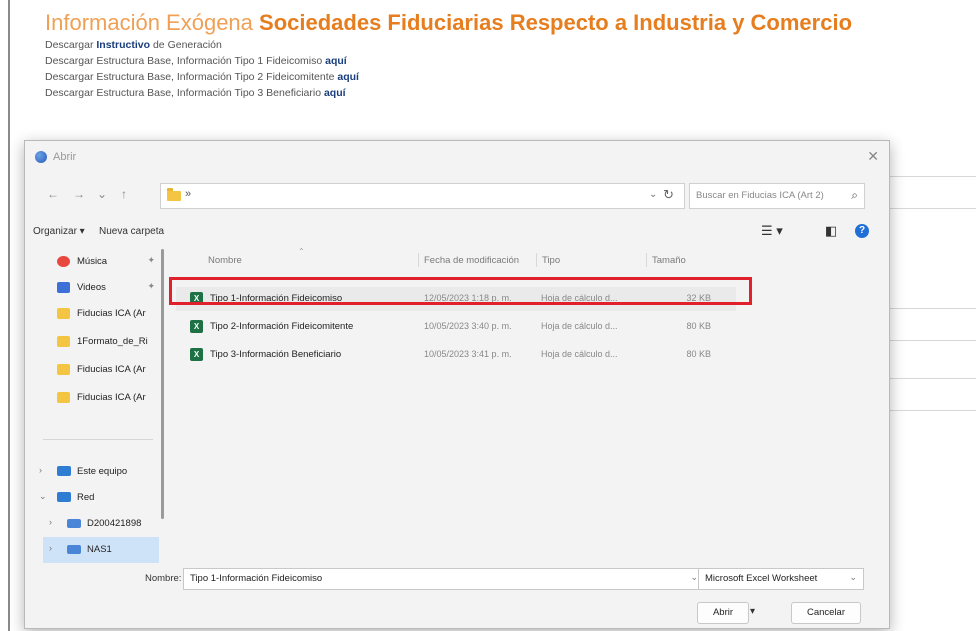 This screenshot has height=631, width=976. I want to click on file-date: 10/05/2023 3:40 p. m., so click(468, 326).